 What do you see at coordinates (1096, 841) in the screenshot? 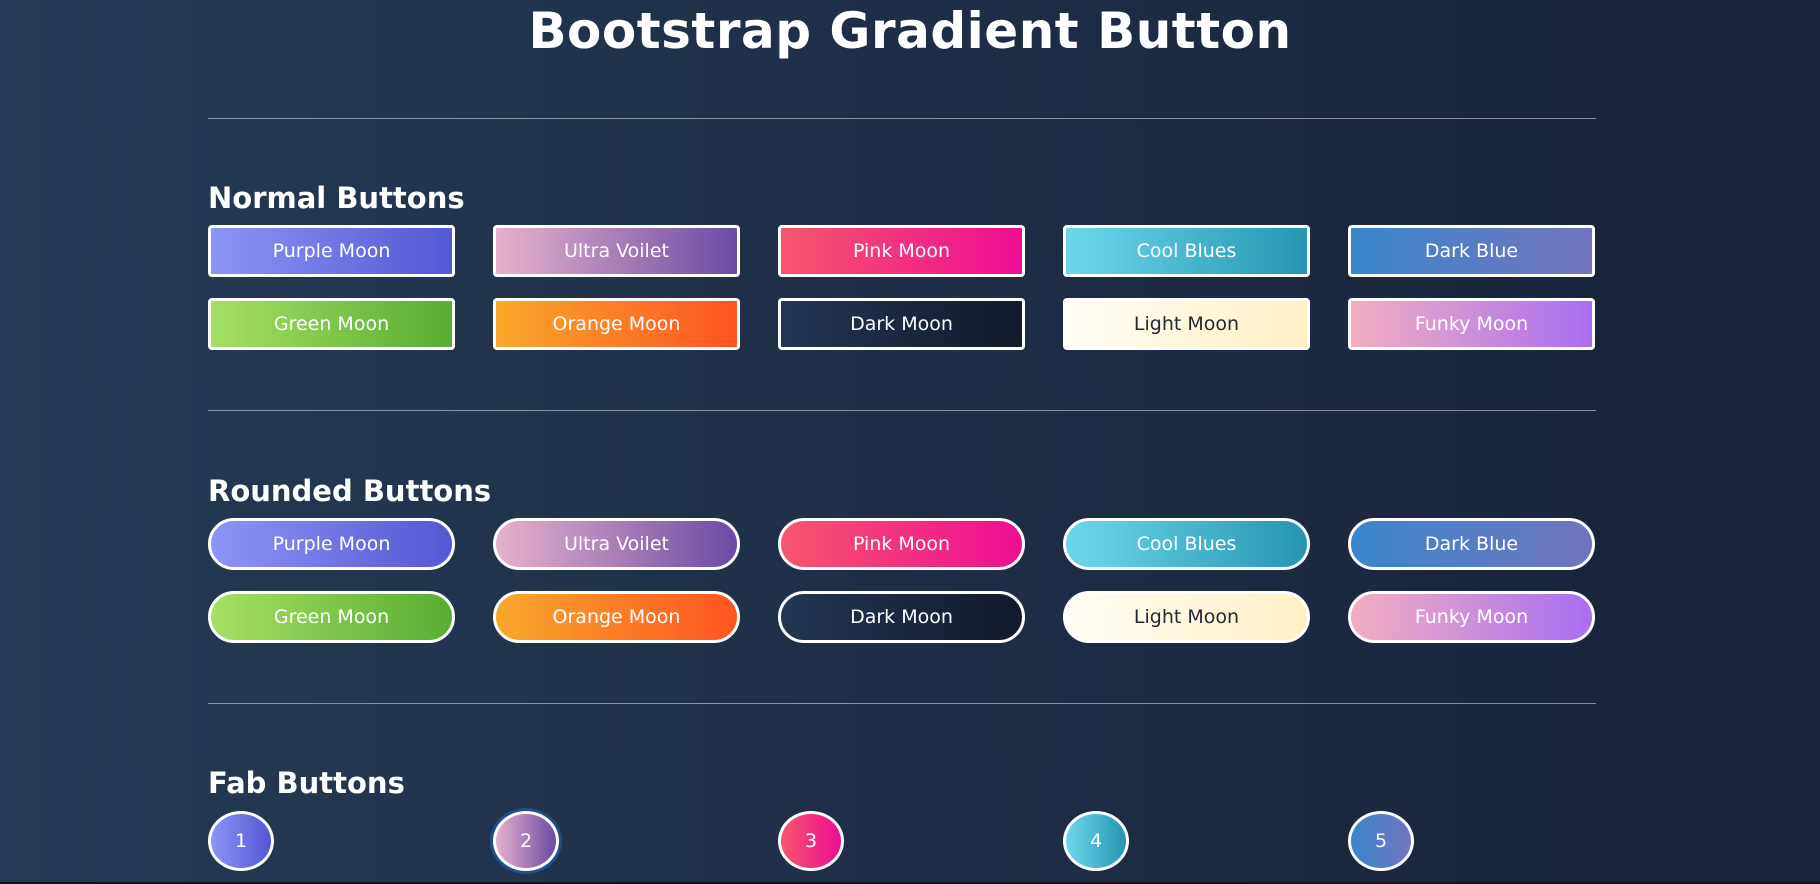
I see `fab-button-4: 4` at bounding box center [1096, 841].